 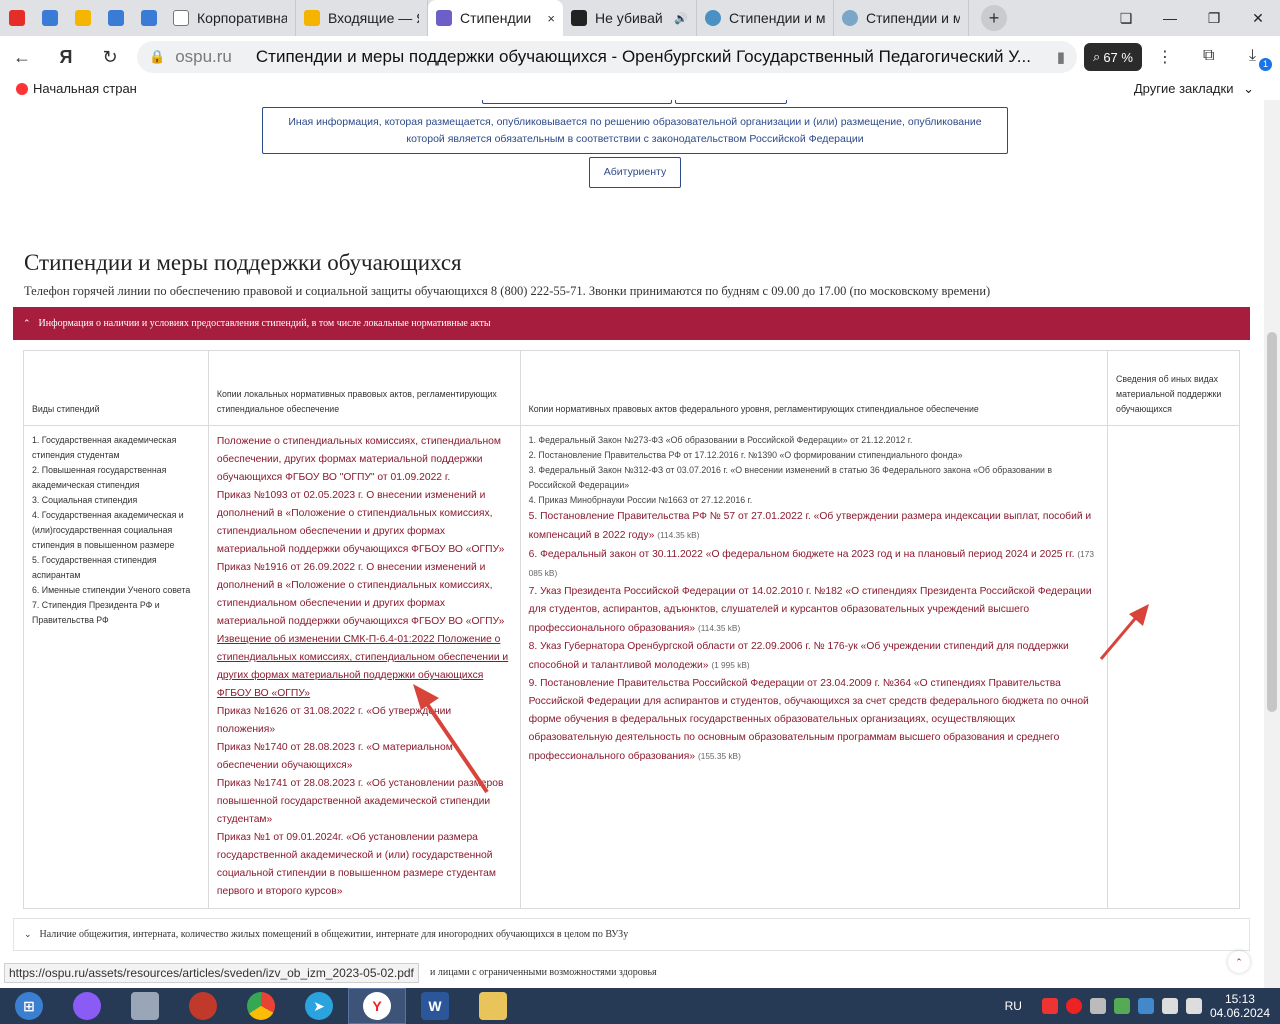 I want to click on page-scrollbar, so click(x=1272, y=544).